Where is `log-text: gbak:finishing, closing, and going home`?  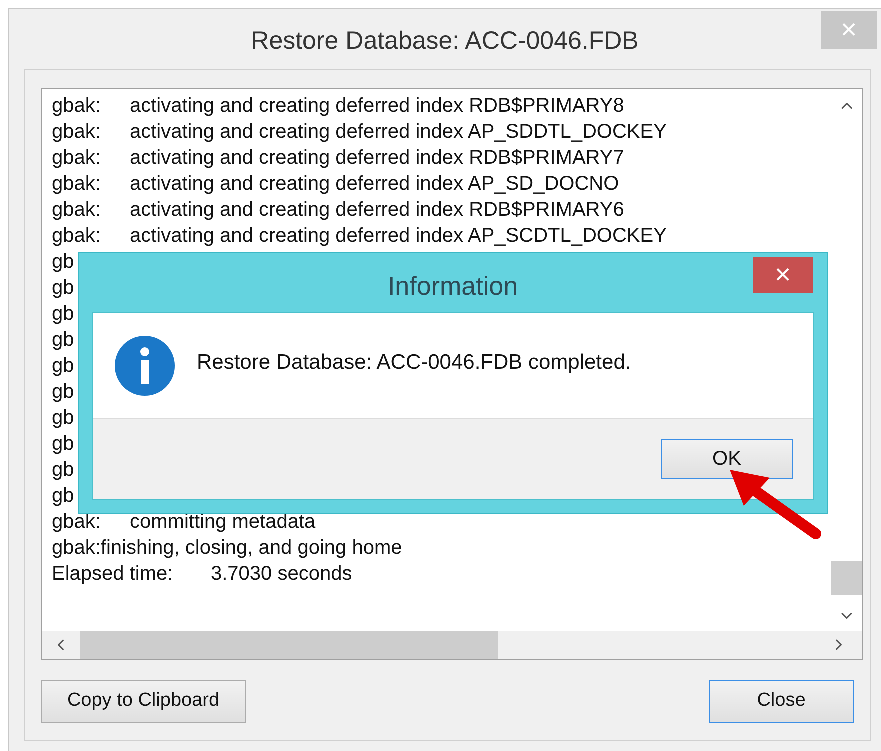
log-text: gbak:finishing, closing, and going home is located at coordinates (227, 548).